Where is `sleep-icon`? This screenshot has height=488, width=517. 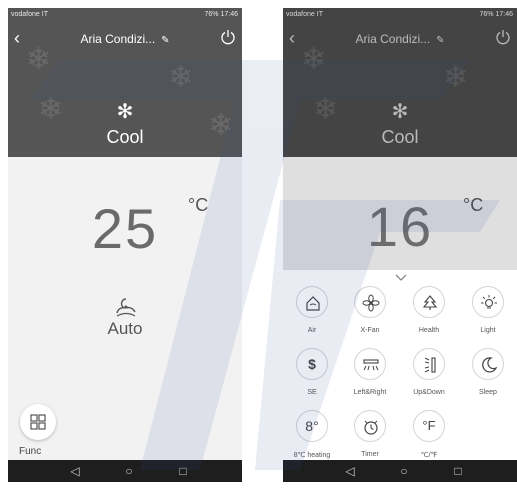 sleep-icon is located at coordinates (490, 365).